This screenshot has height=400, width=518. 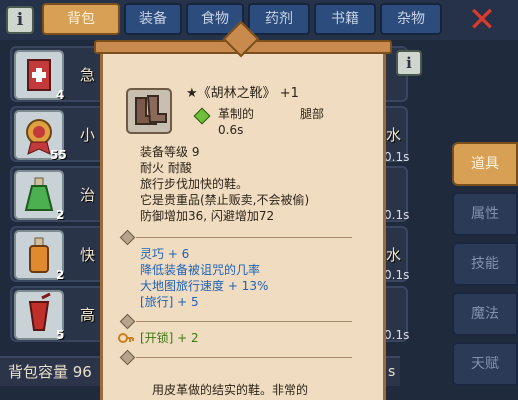 What do you see at coordinates (60, 95) in the screenshot?
I see `item-count: 4` at bounding box center [60, 95].